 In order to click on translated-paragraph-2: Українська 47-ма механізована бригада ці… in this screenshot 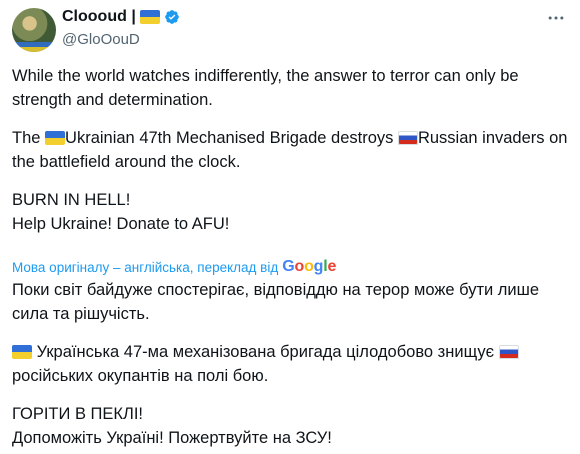, I will do `click(290, 364)`.